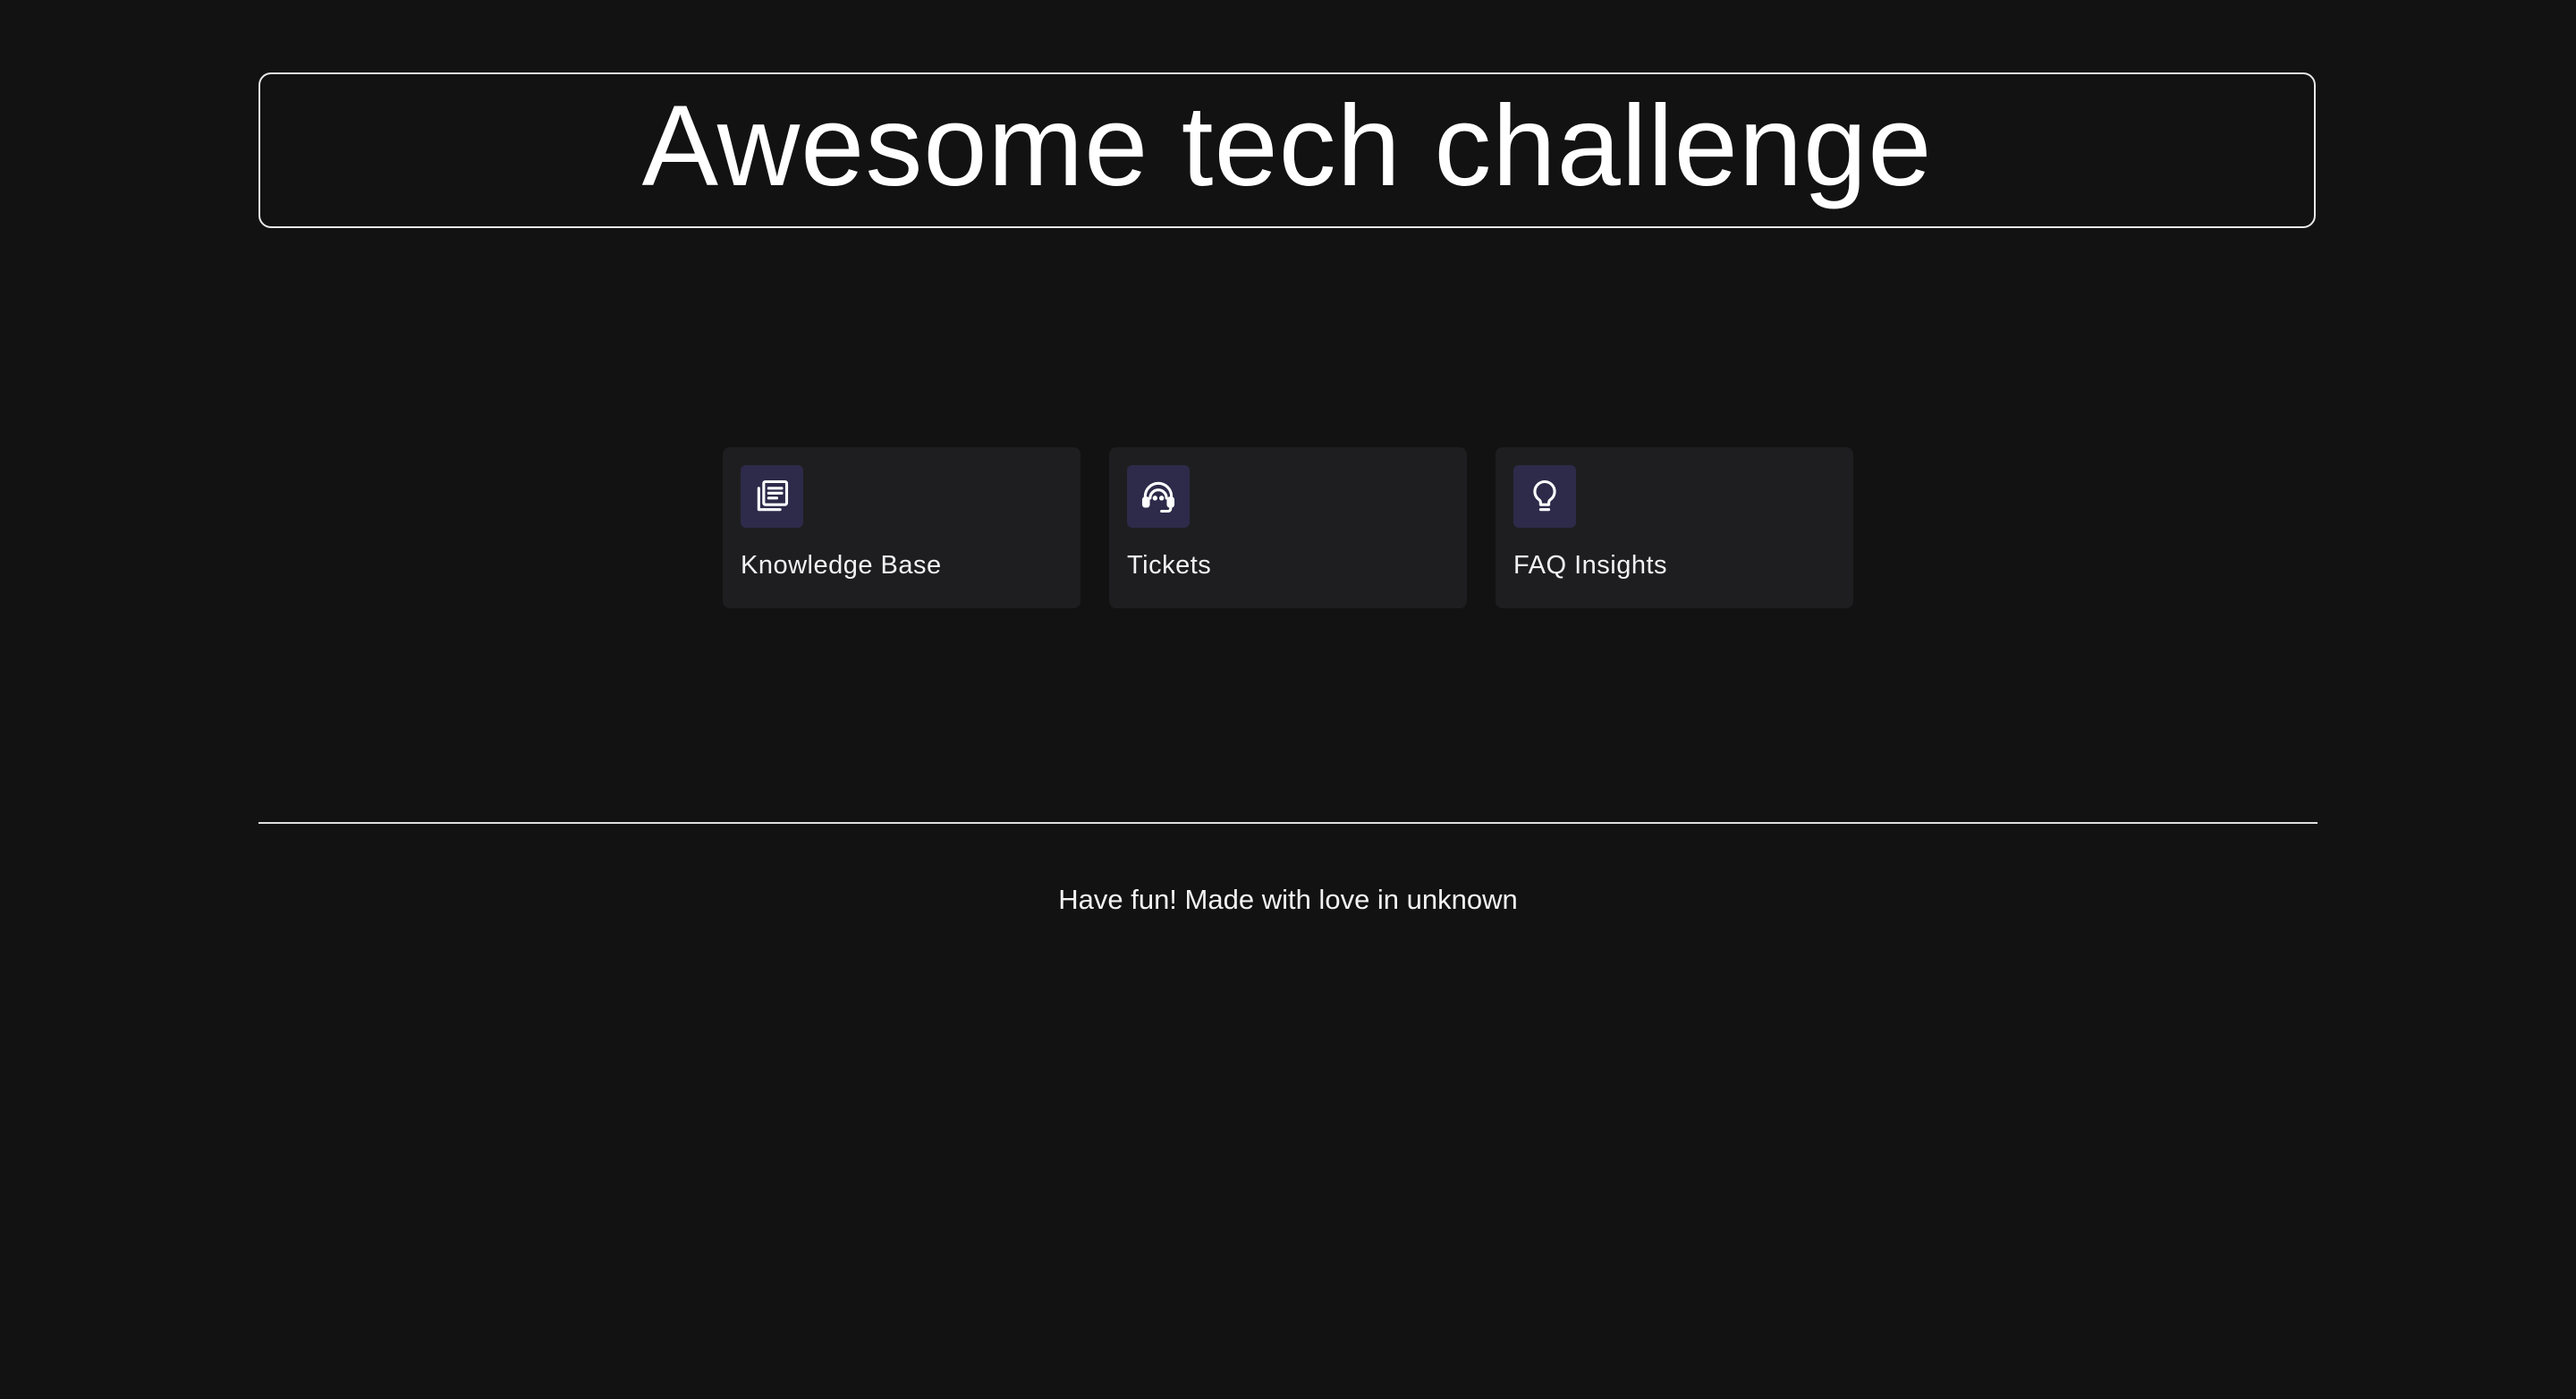  I want to click on card-tickets: Tickets, so click(1288, 527).